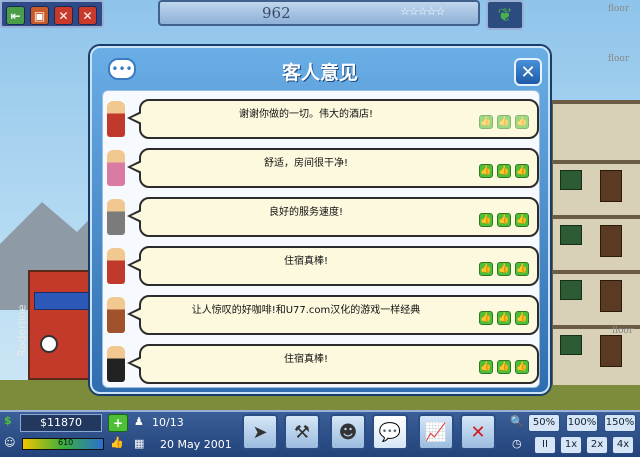  Describe the element at coordinates (348, 432) in the screenshot. I see `staff-button: ☻` at that location.